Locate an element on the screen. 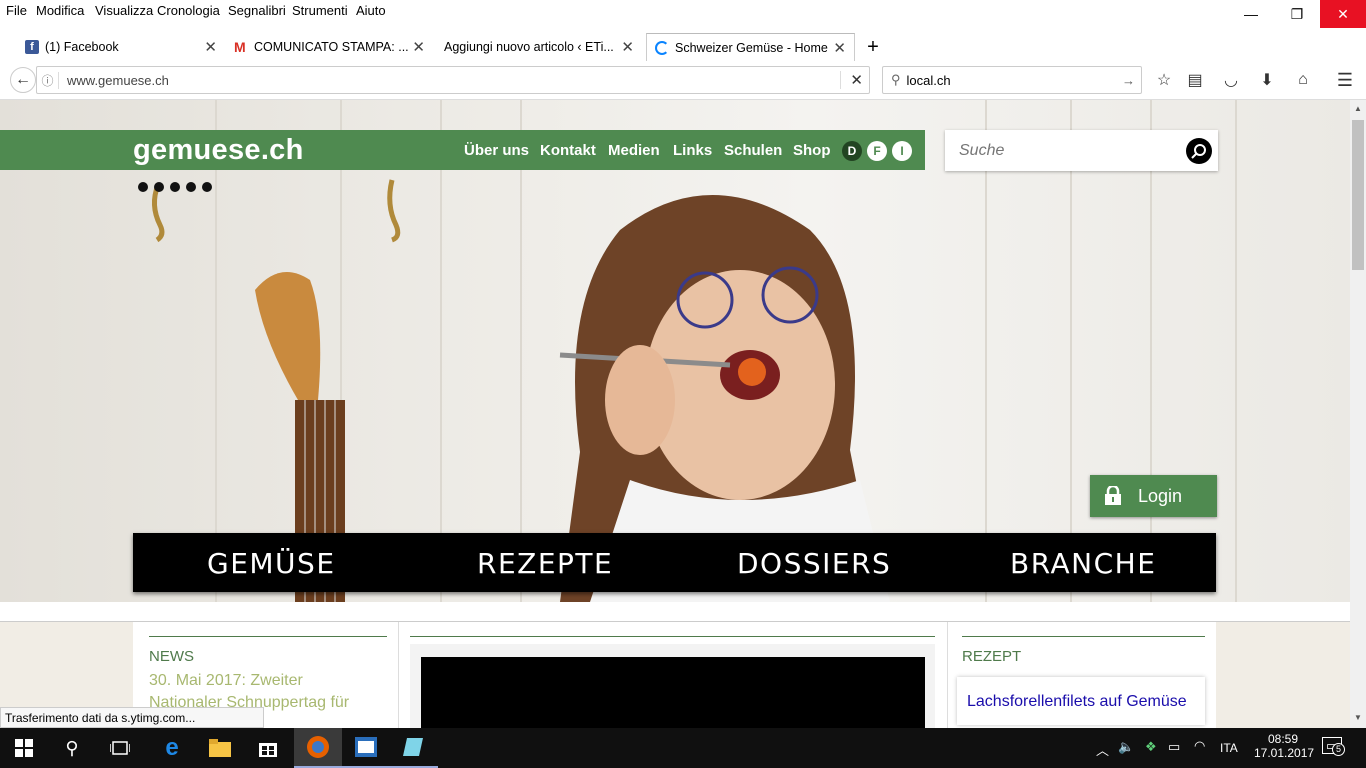  search-field-value: local.ch is located at coordinates (928, 80).